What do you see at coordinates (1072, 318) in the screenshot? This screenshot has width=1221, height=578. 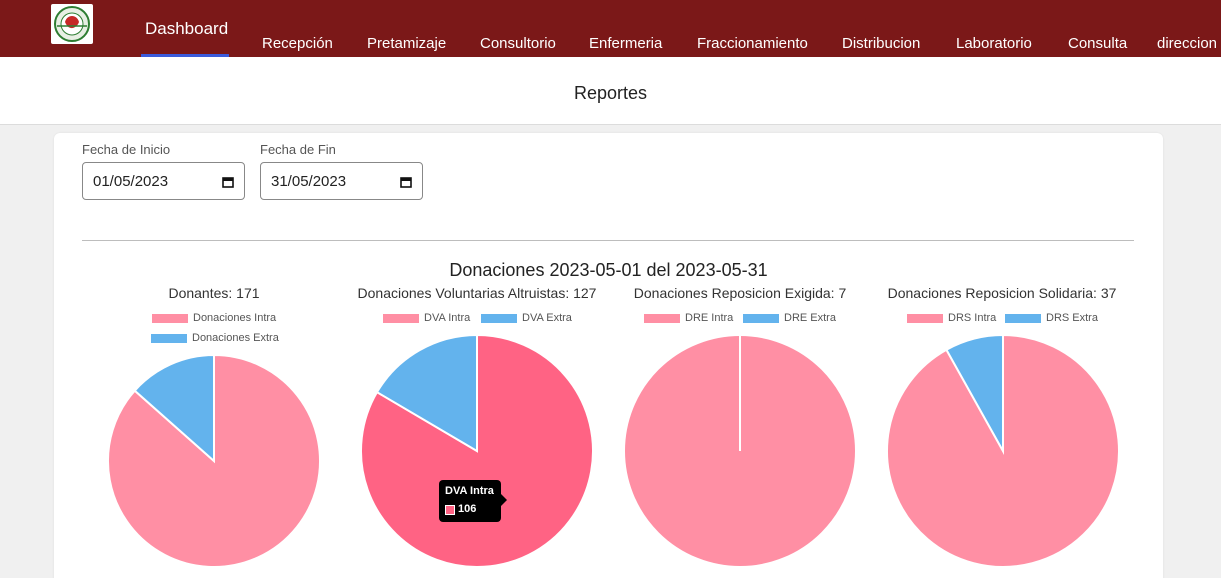 I see `legend-label: DRS Extra` at bounding box center [1072, 318].